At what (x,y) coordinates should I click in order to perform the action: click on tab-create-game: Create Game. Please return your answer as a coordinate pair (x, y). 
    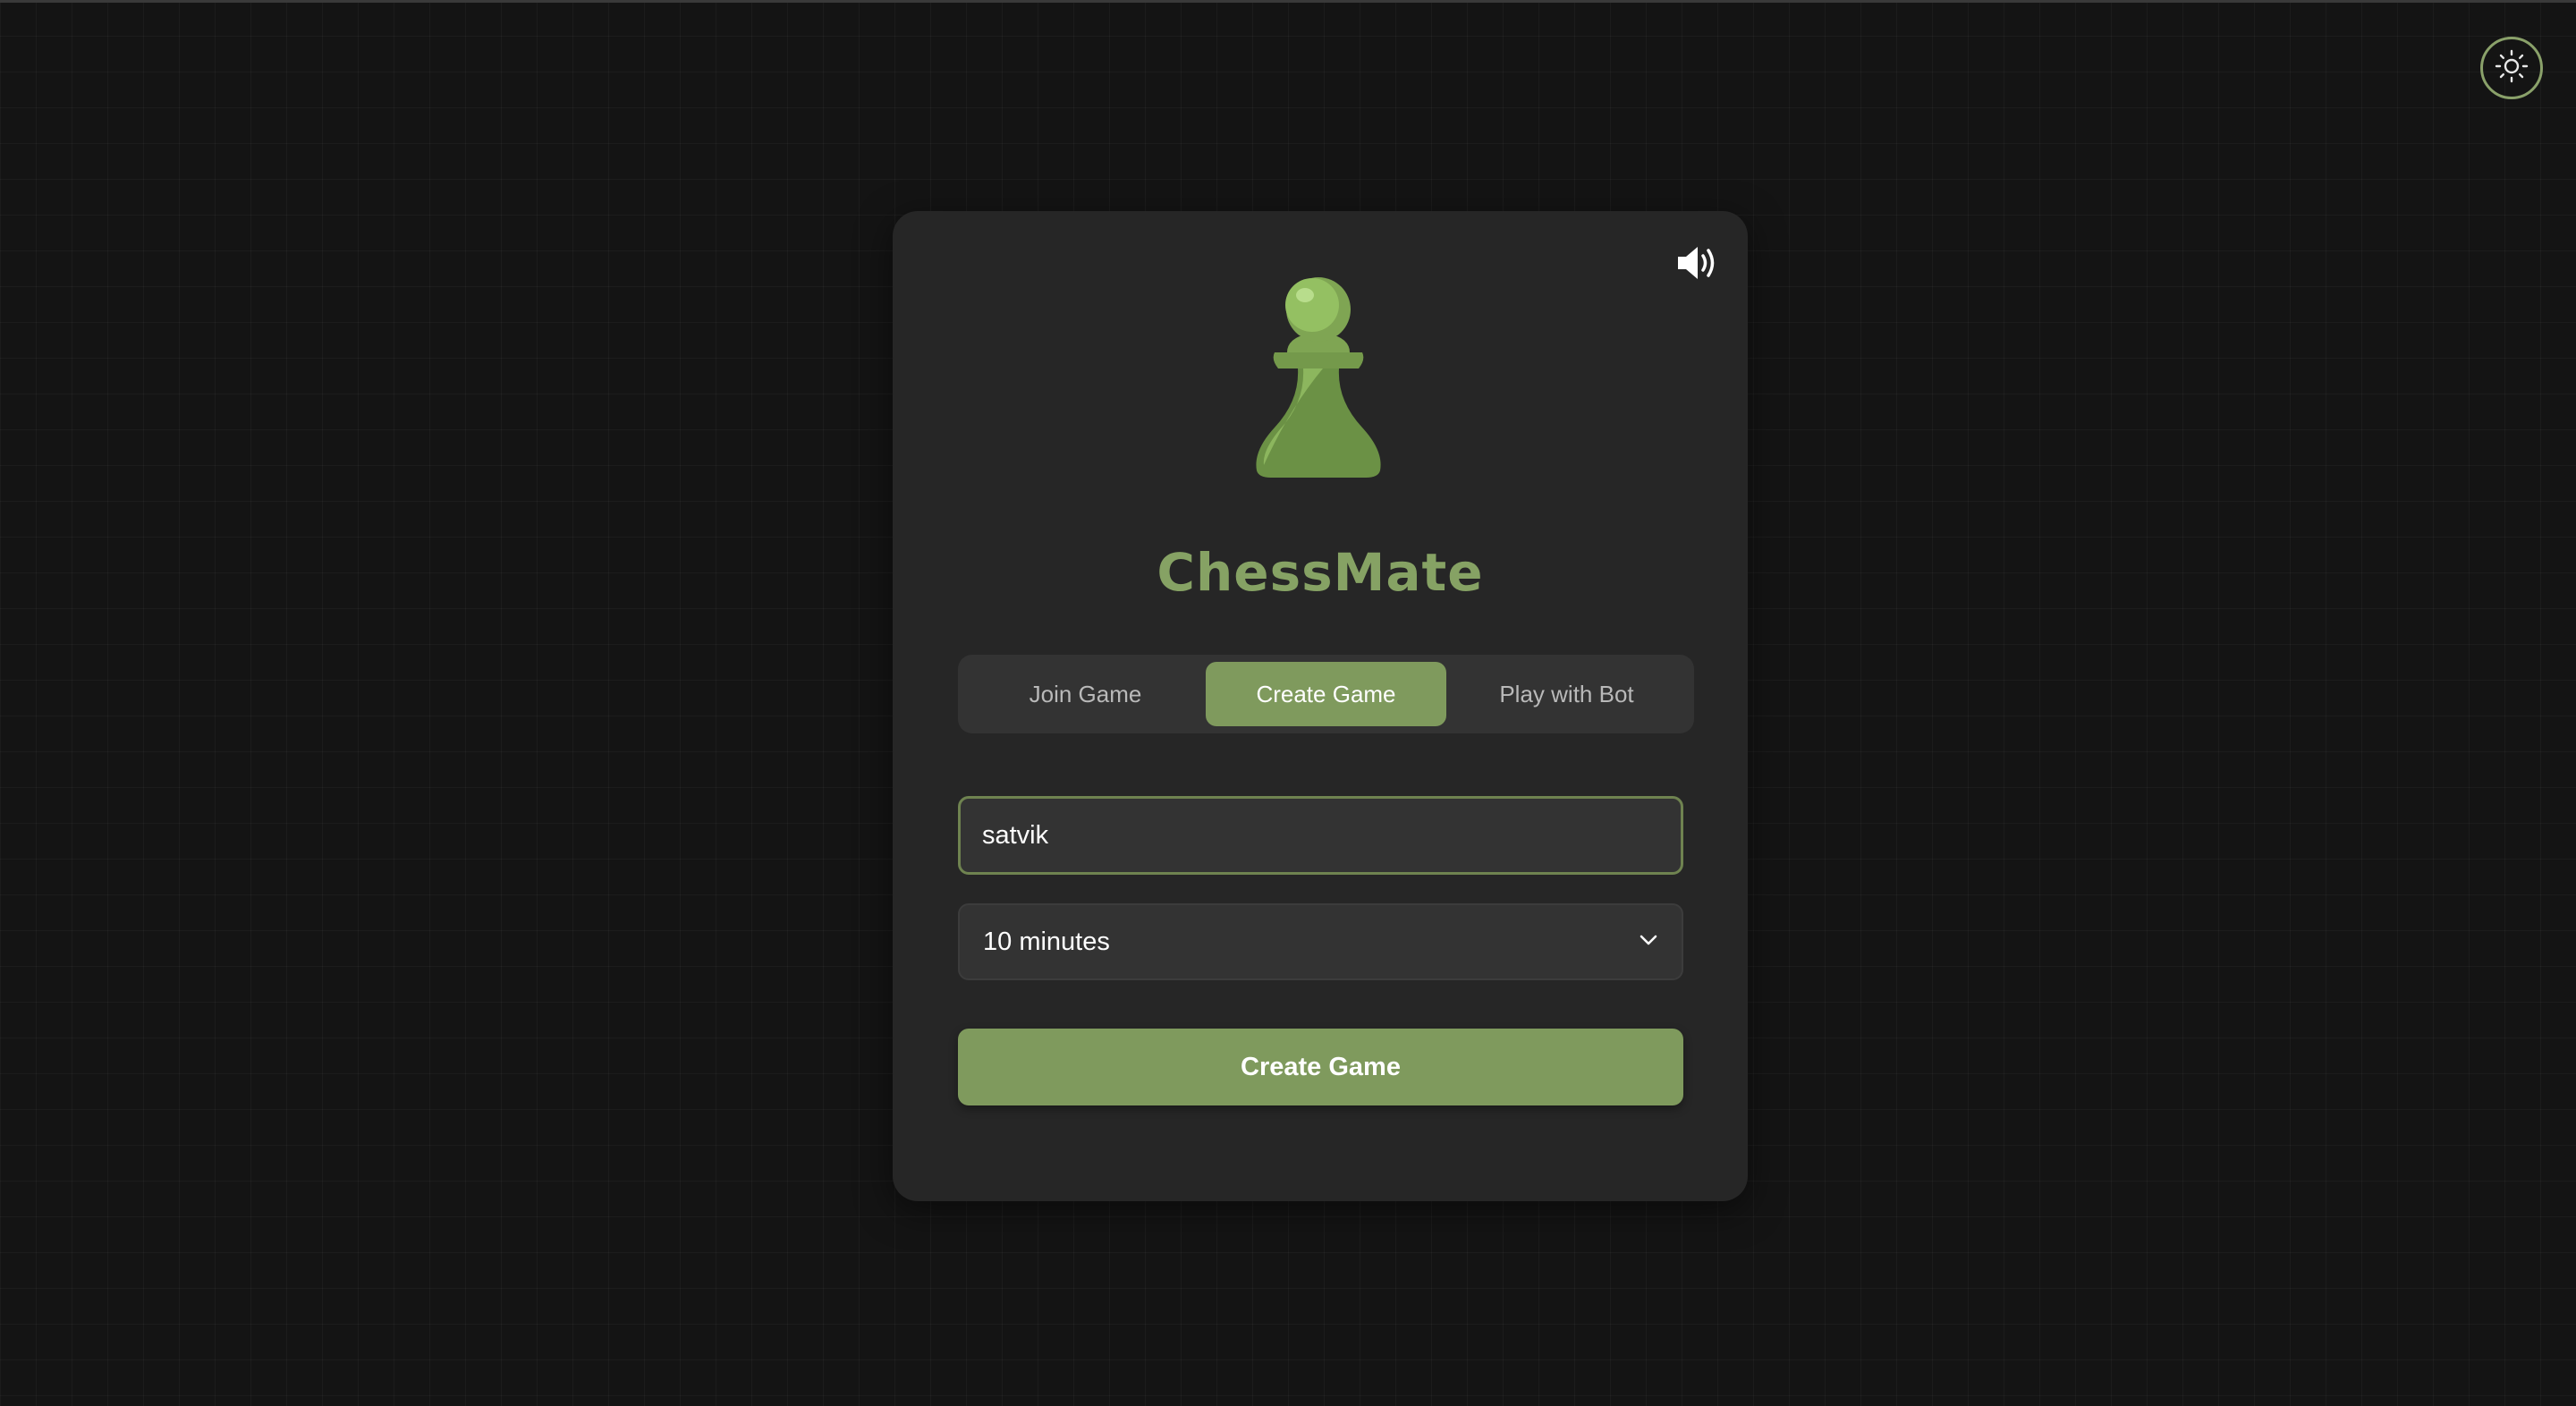
    Looking at the image, I should click on (1326, 694).